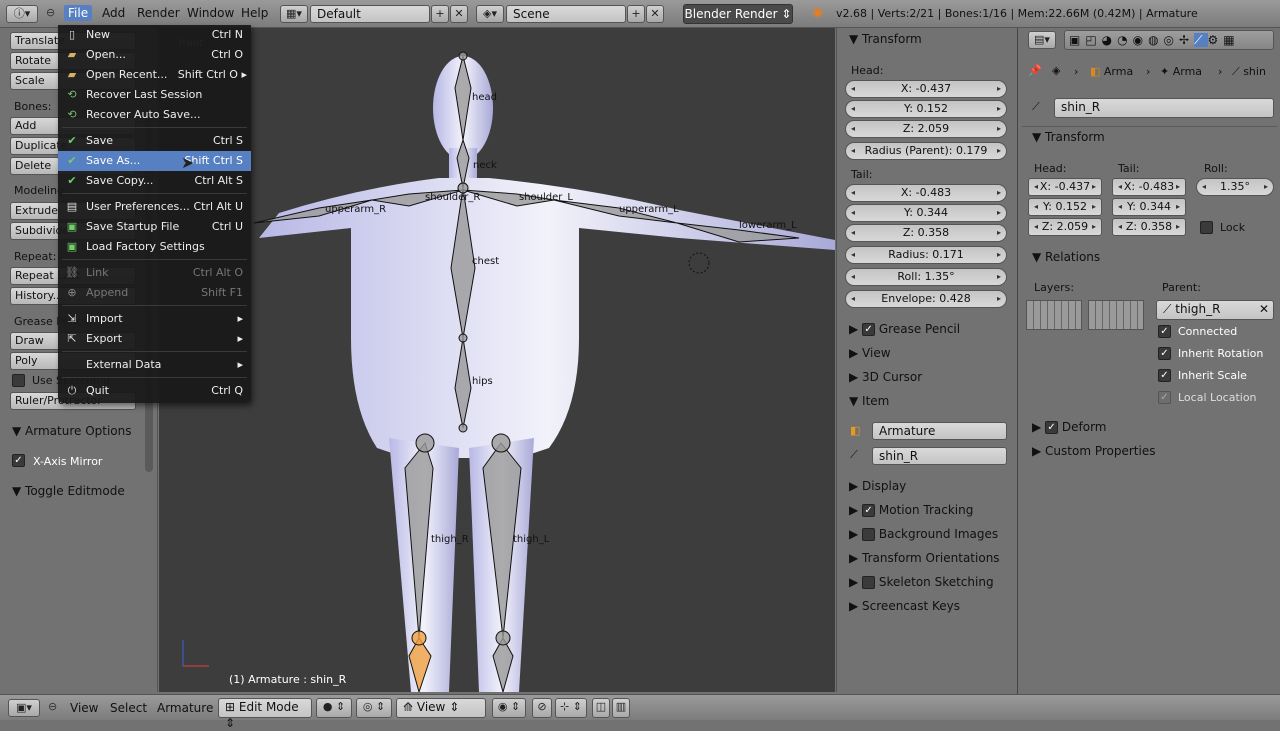  Describe the element at coordinates (926, 299) in the screenshot. I see `envelope-field: Envelope: 0.428` at that location.